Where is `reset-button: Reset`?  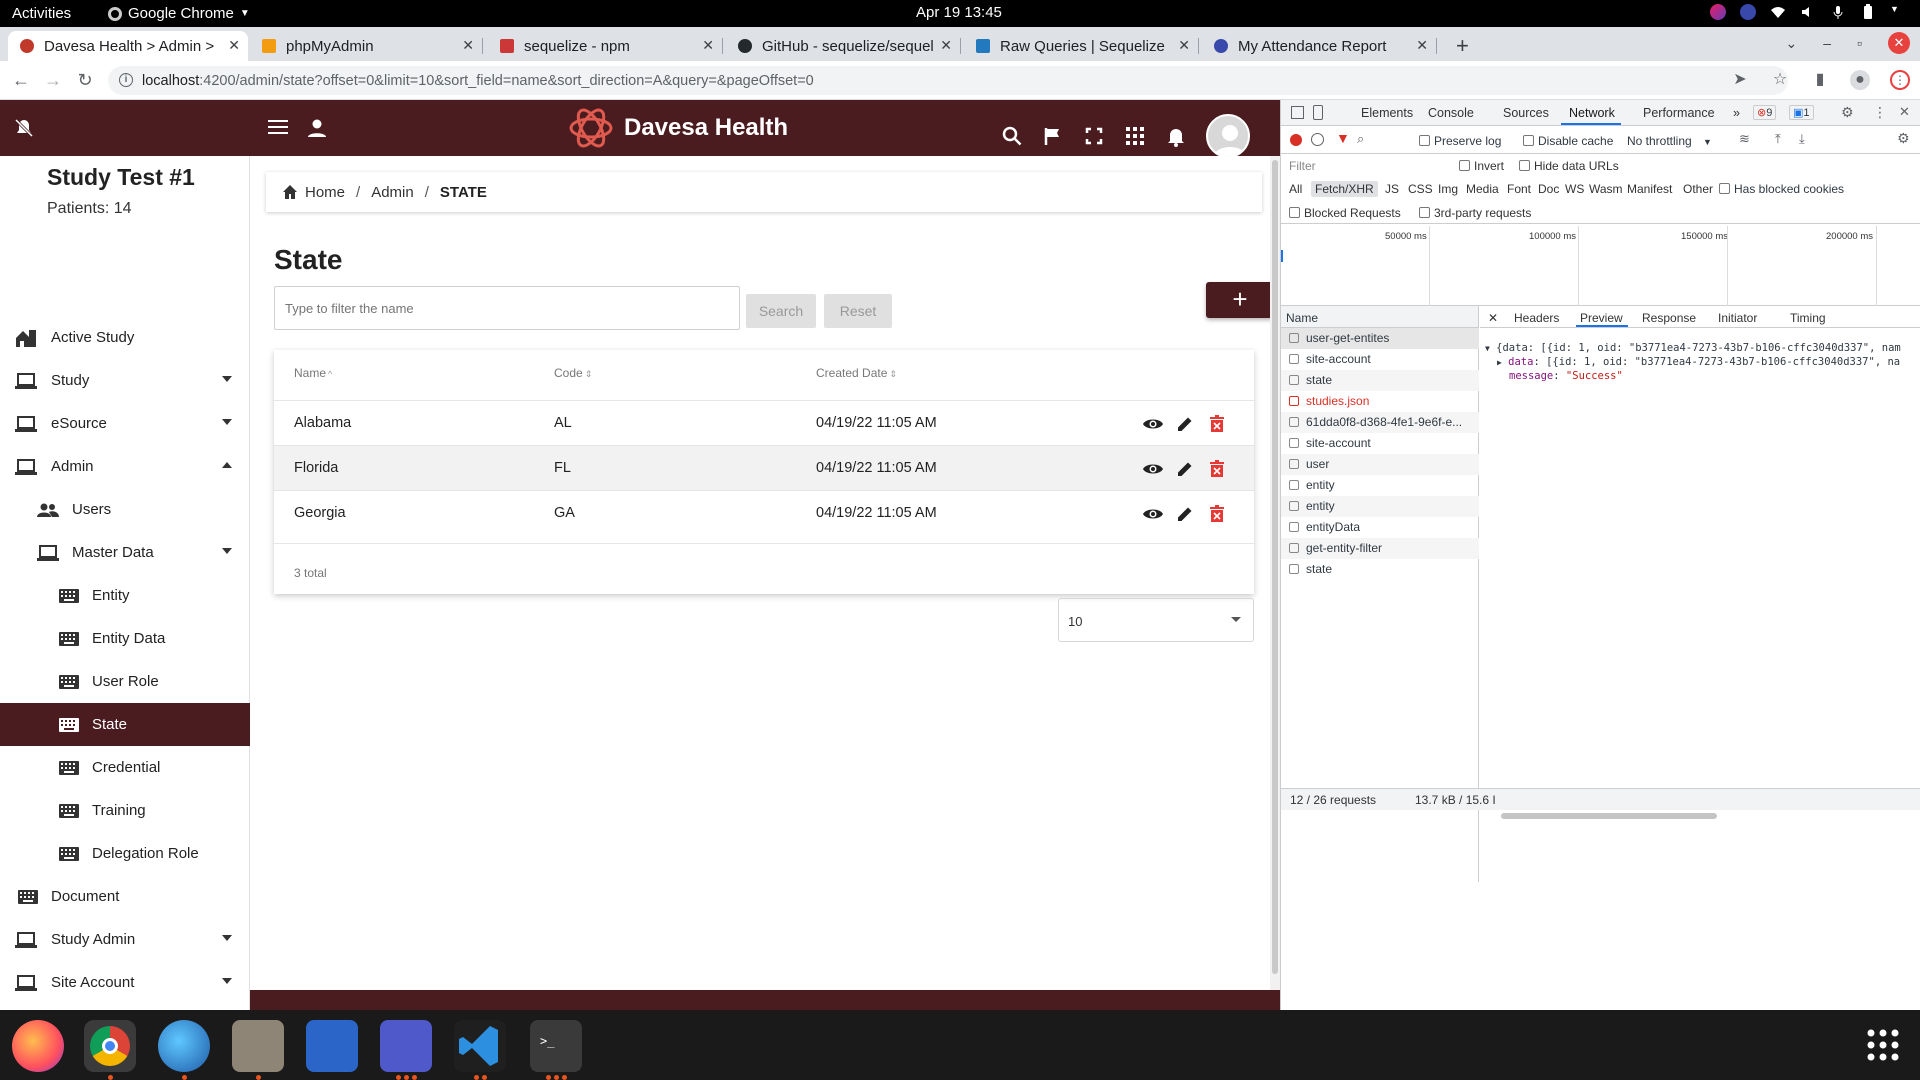 reset-button: Reset is located at coordinates (858, 311).